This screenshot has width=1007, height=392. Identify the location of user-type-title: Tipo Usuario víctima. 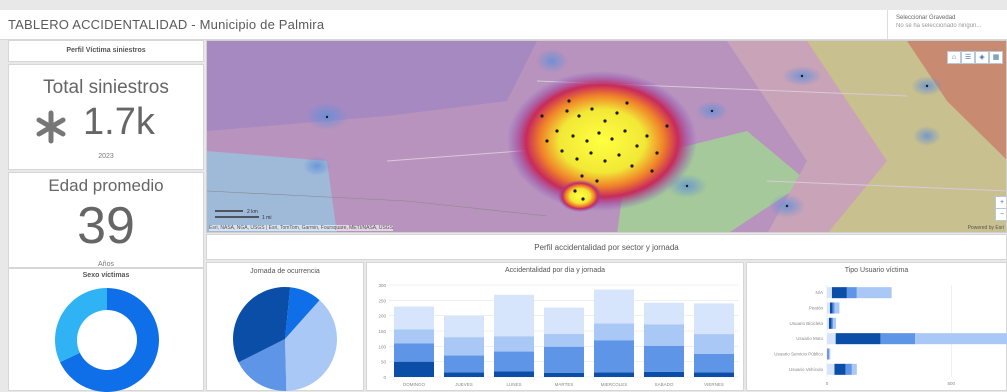
(876, 270).